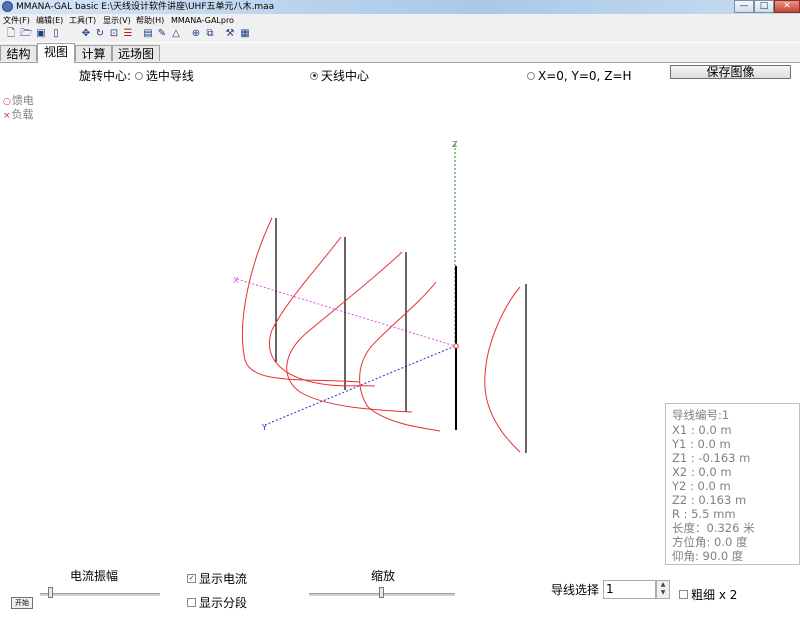 This screenshot has height=617, width=800. What do you see at coordinates (264, 427) in the screenshot?
I see `y-axis-label: Y` at bounding box center [264, 427].